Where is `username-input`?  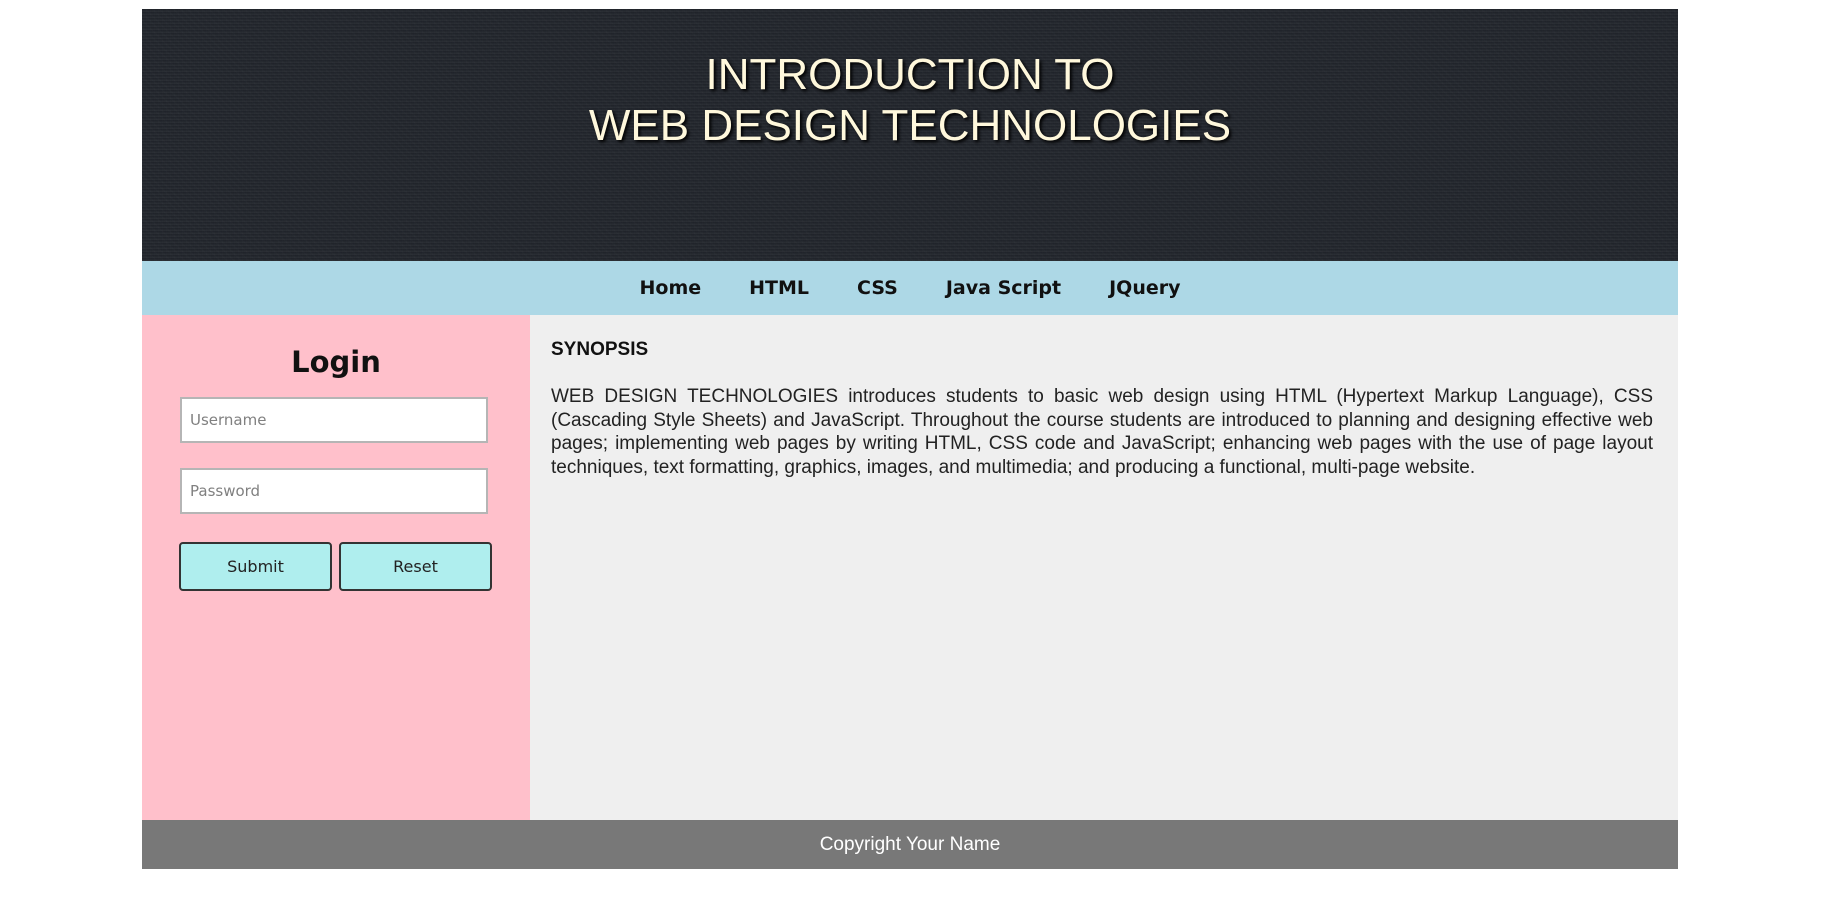
username-input is located at coordinates (334, 420).